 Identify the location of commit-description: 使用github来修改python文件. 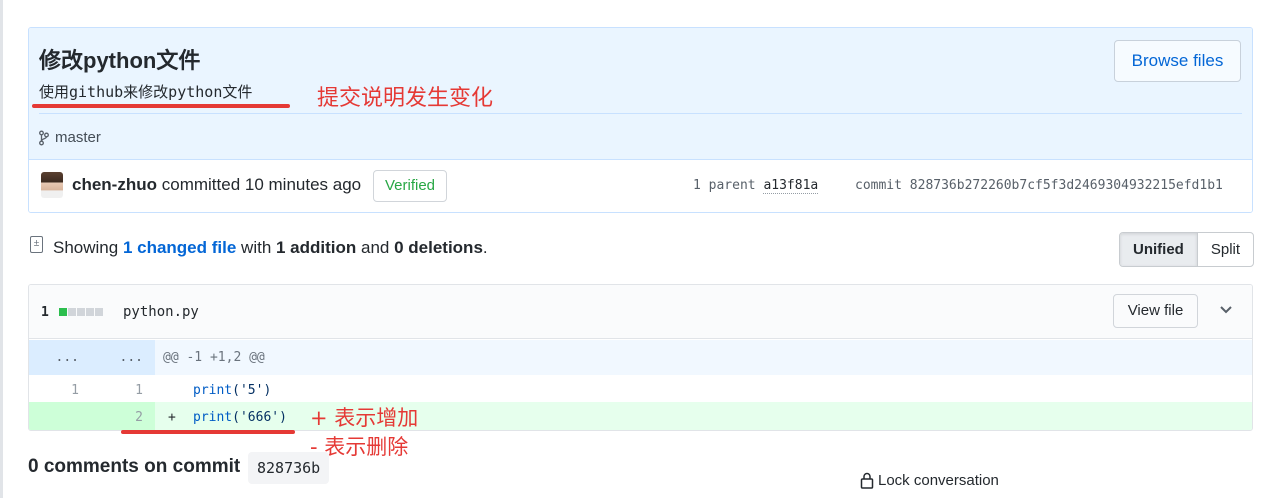
(146, 92).